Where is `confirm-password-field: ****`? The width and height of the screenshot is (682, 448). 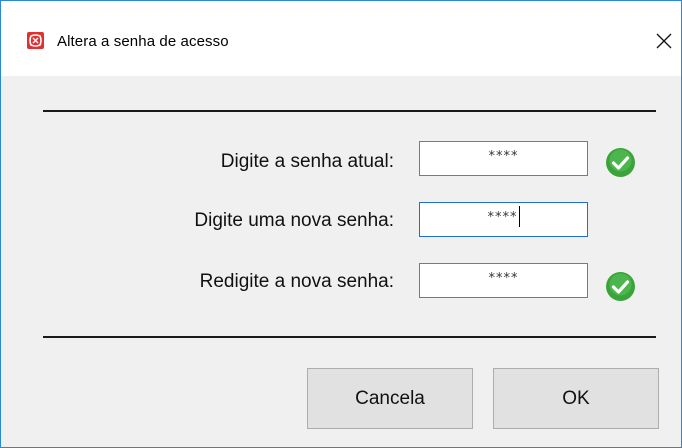
confirm-password-field: **** is located at coordinates (503, 280).